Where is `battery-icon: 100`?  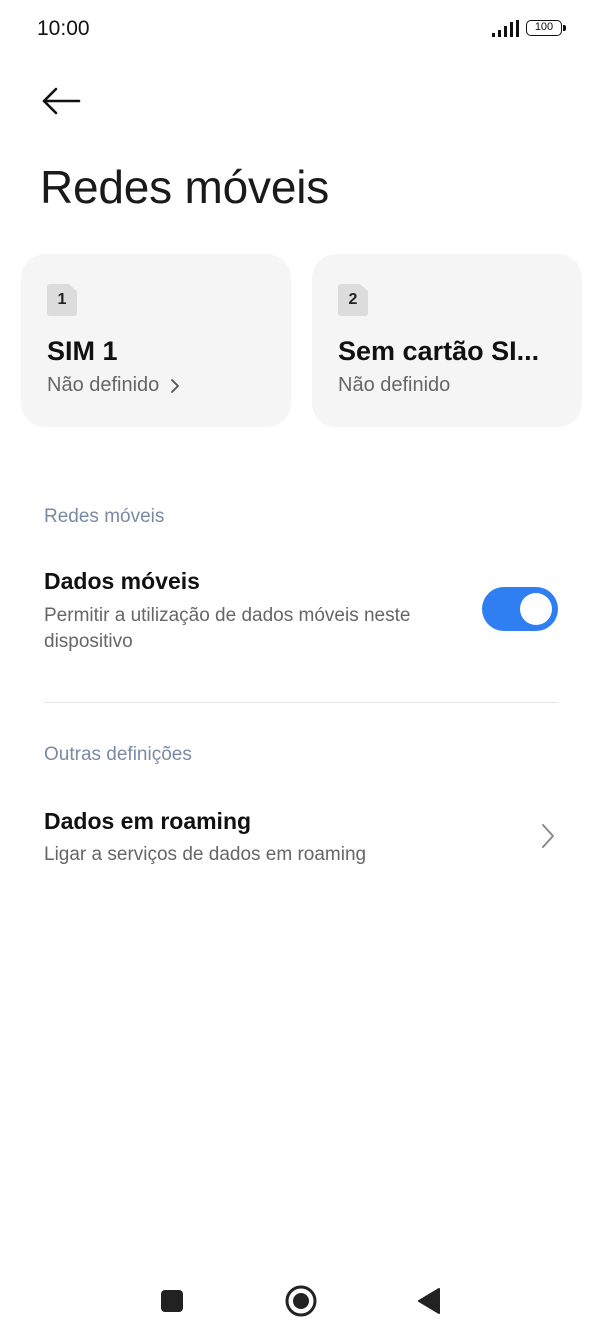 battery-icon: 100 is located at coordinates (547, 29).